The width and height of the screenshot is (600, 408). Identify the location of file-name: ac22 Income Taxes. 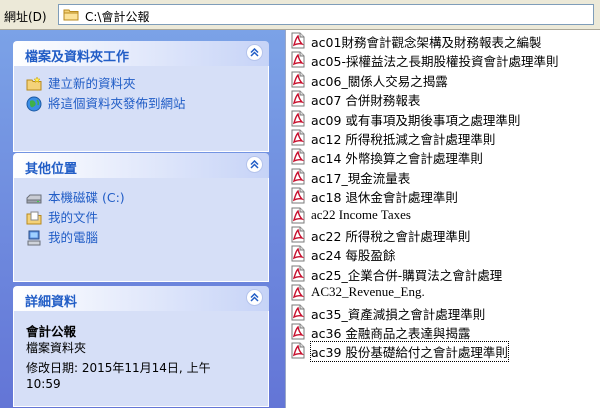
(361, 214).